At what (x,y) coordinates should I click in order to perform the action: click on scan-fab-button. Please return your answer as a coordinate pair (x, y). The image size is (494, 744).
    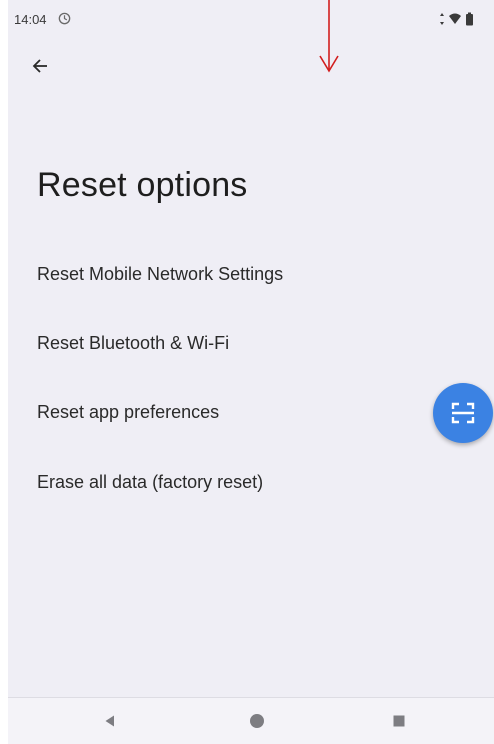
    Looking at the image, I should click on (463, 413).